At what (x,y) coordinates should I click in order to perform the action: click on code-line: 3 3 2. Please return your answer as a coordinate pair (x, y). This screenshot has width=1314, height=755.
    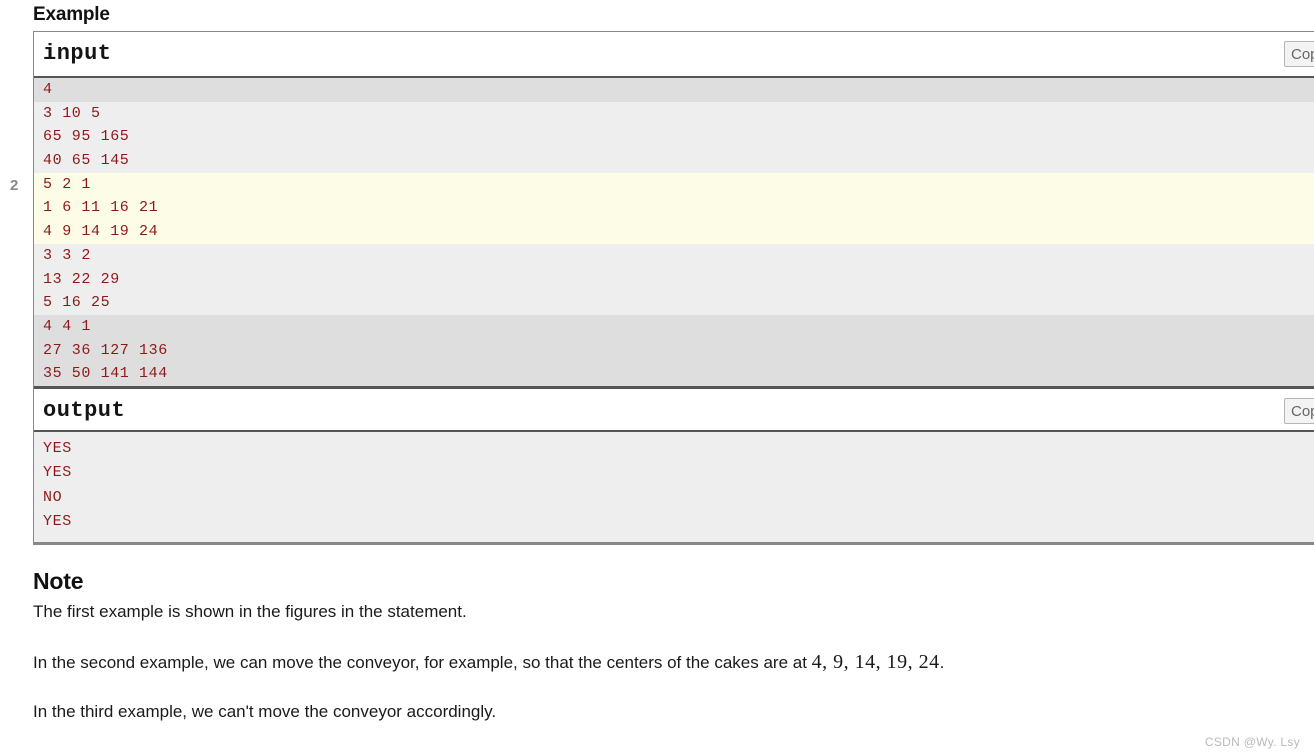
    Looking at the image, I should click on (67, 255).